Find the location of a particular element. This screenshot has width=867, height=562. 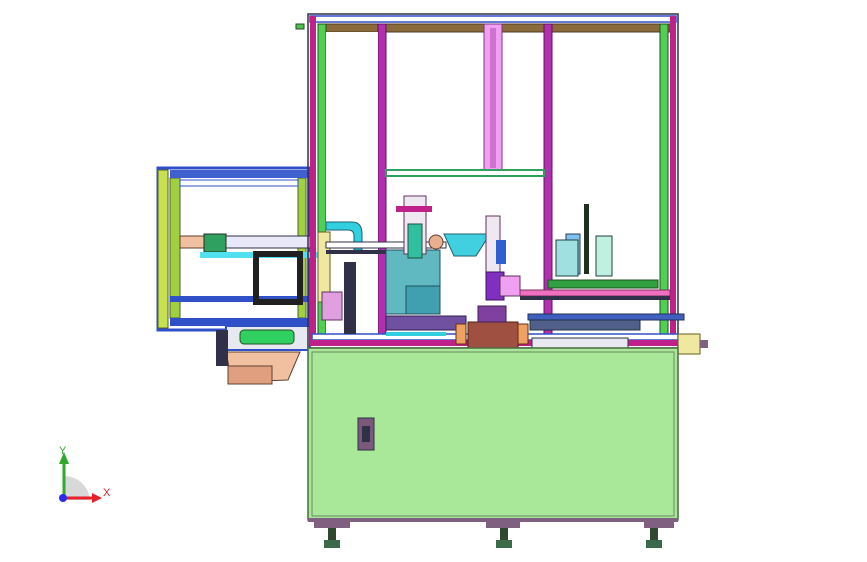

right-block is located at coordinates (567, 258).